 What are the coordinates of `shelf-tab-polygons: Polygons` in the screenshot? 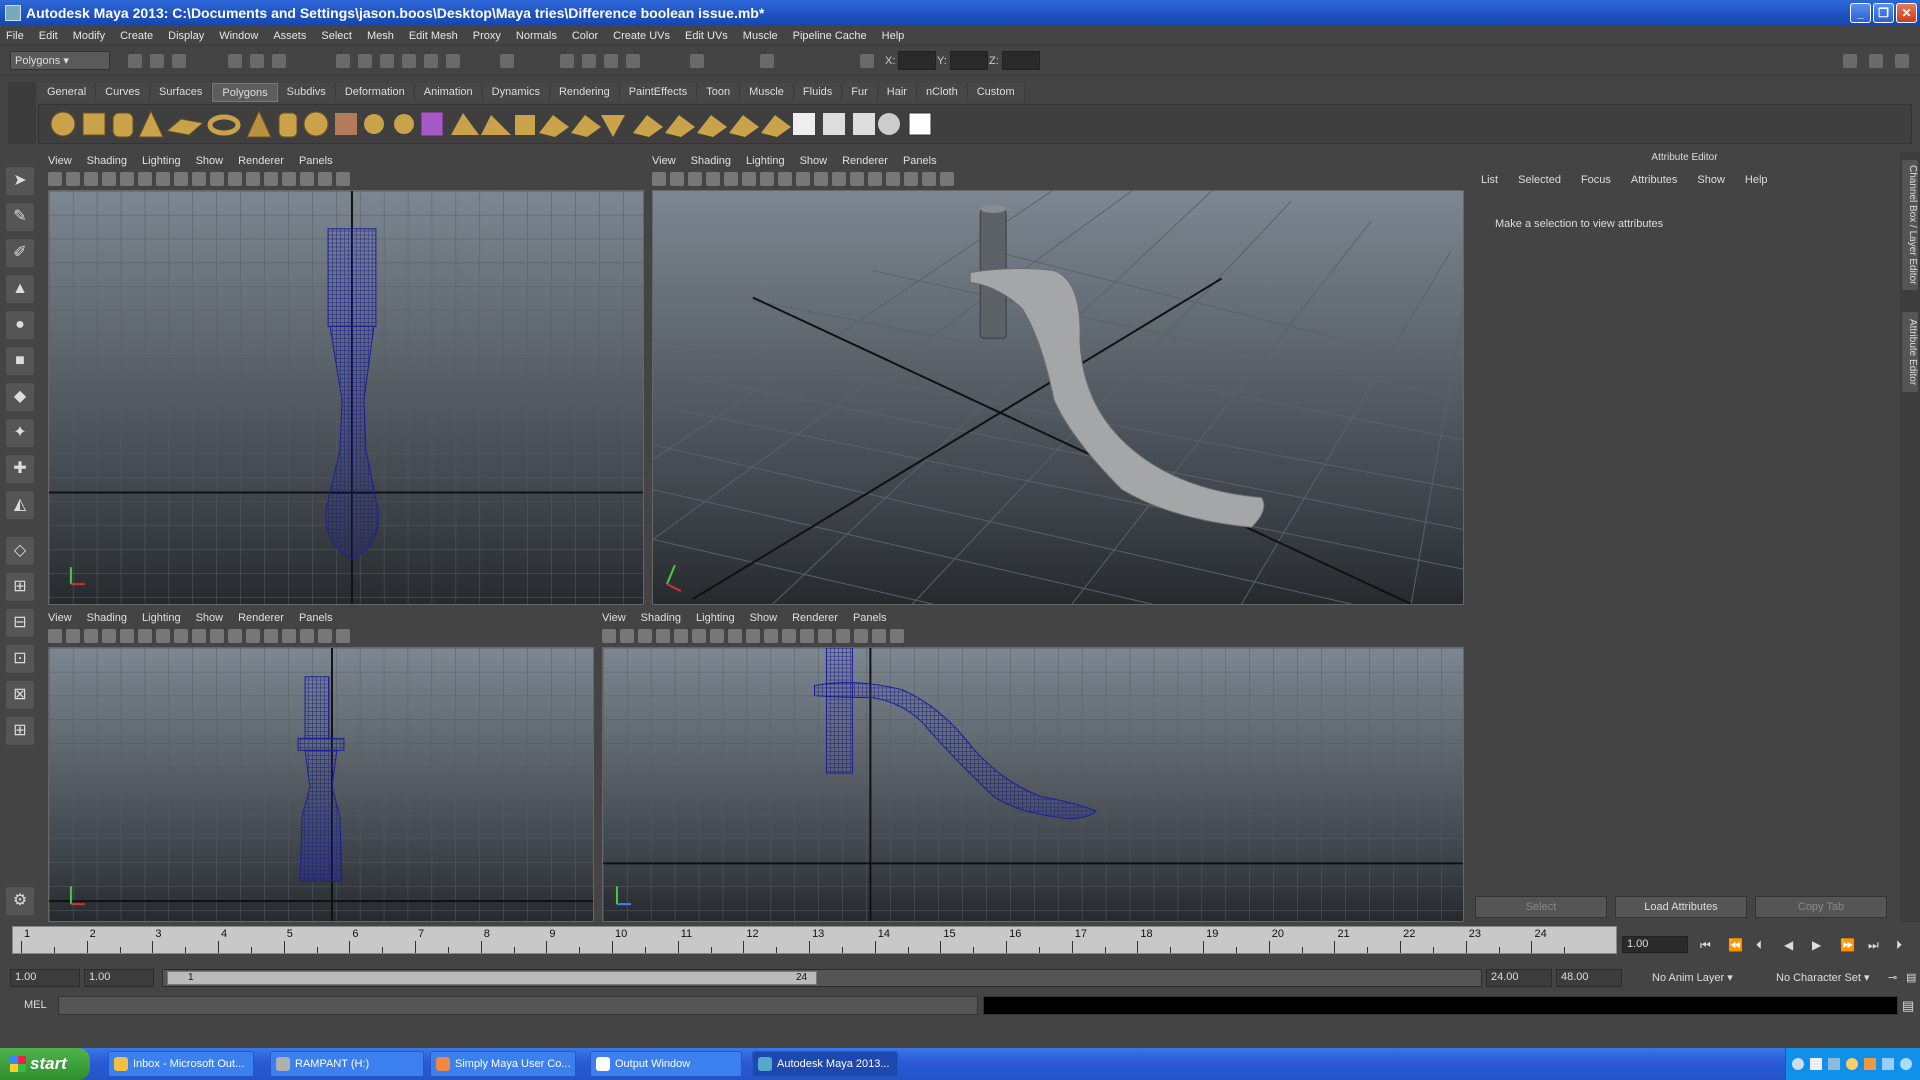 It's located at (245, 92).